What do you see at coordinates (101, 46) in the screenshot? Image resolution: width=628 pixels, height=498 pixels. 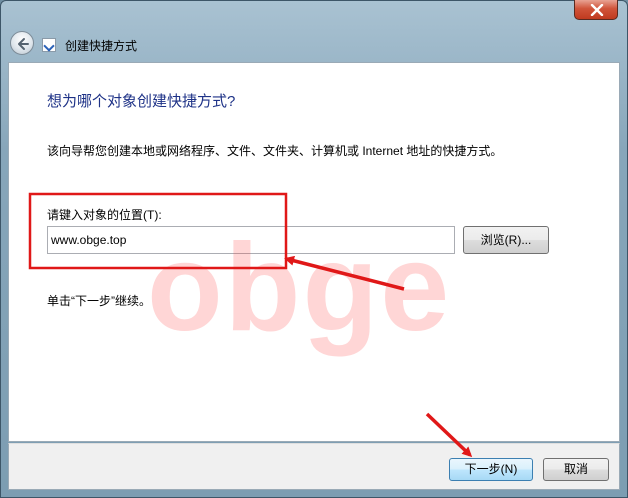 I see `window-title: 创建快捷方式` at bounding box center [101, 46].